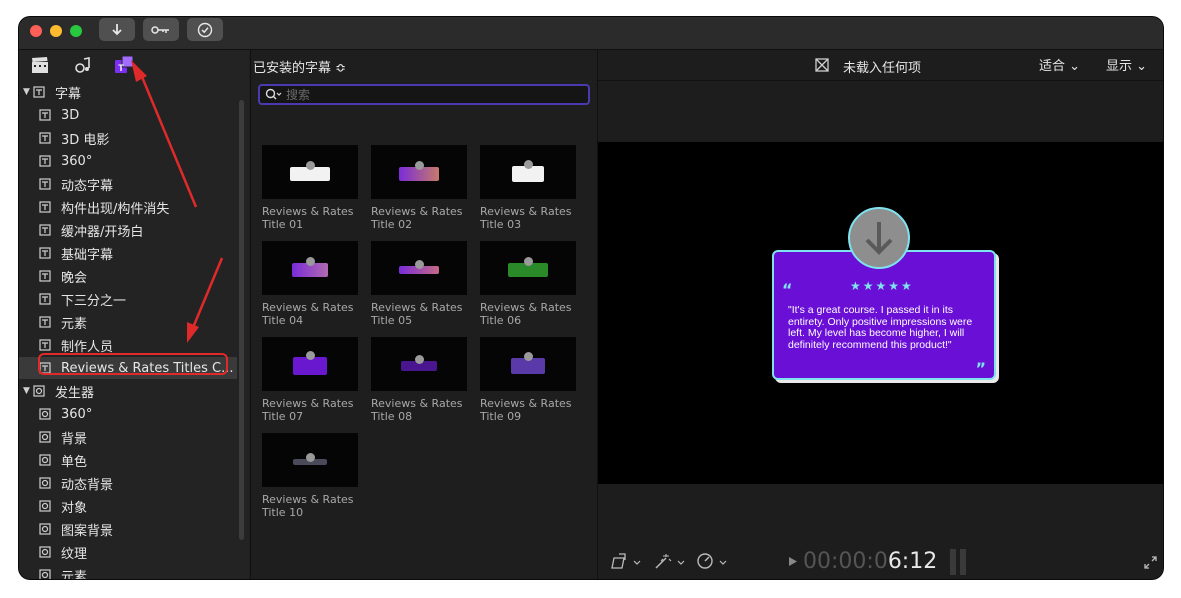 The width and height of the screenshot is (1181, 598). What do you see at coordinates (128, 571) in the screenshot?
I see `sidebar-item-generator-7: 元素` at bounding box center [128, 571].